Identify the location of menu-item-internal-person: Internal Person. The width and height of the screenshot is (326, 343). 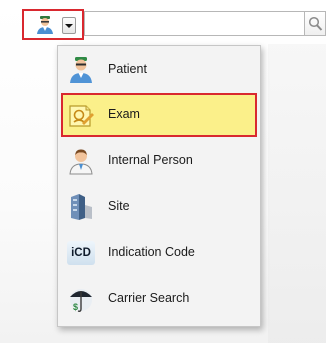
(159, 161).